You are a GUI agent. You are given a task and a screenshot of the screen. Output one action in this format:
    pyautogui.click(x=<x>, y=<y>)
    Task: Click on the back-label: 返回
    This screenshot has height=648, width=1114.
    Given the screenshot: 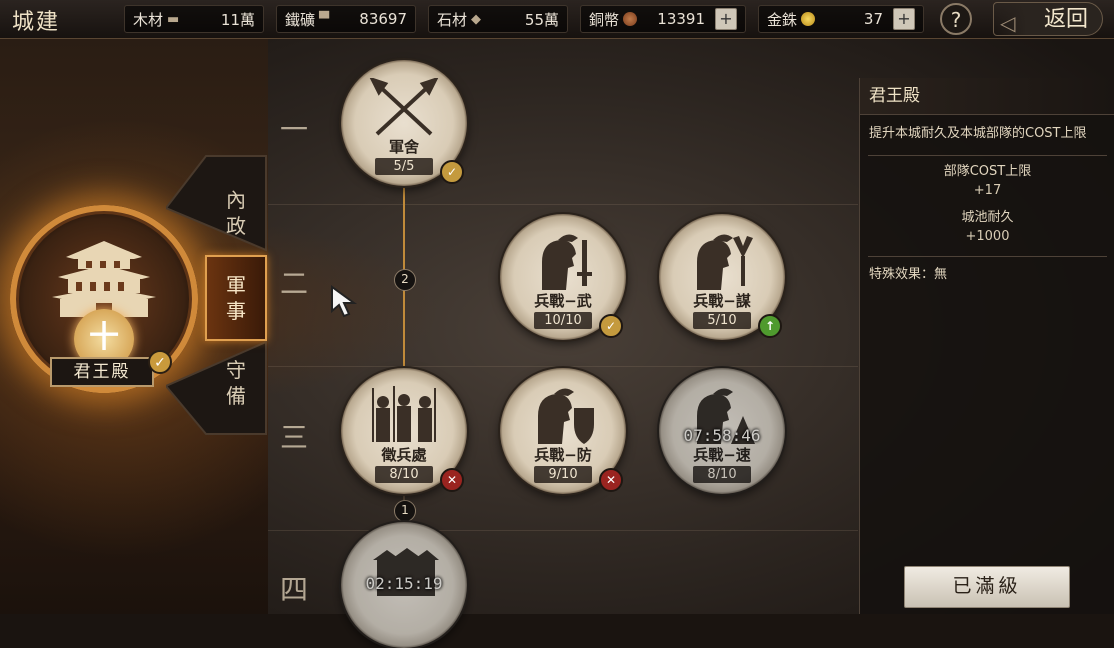 What is the action you would take?
    pyautogui.click(x=1065, y=19)
    